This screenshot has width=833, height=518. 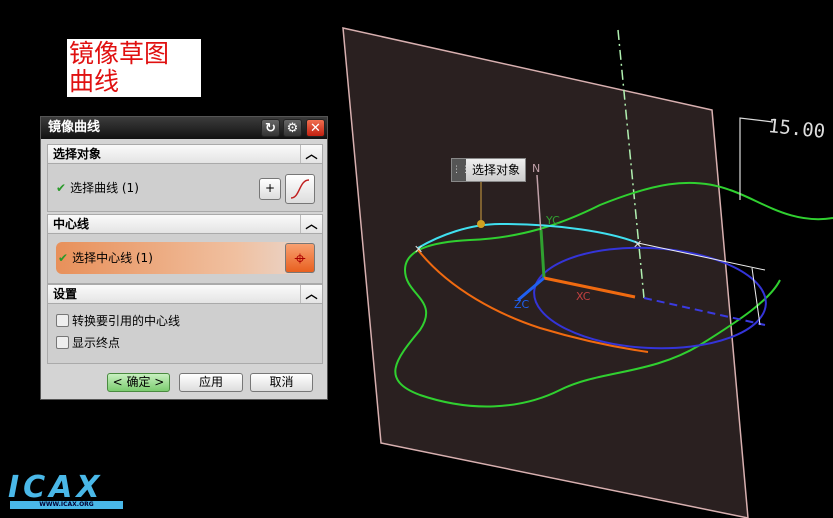 I want to click on xc-axis-label: XC, so click(x=583, y=296).